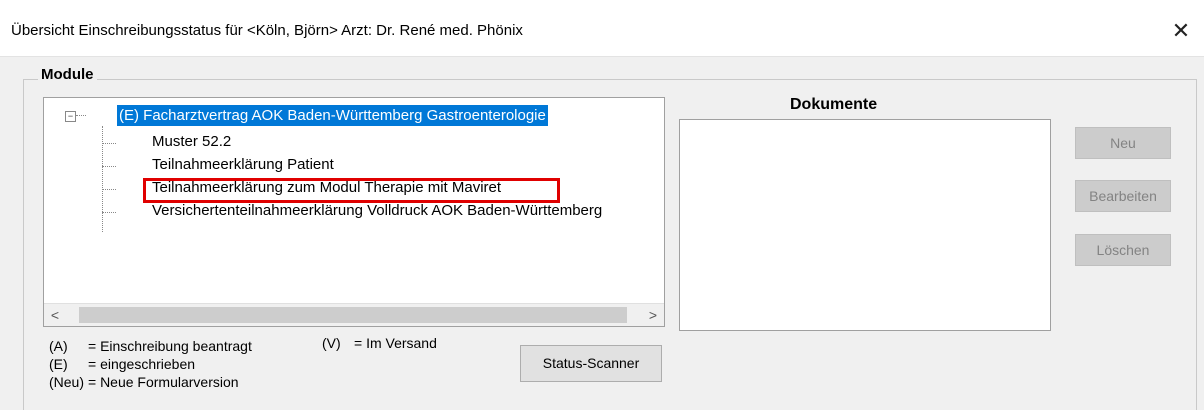  Describe the element at coordinates (70, 116) in the screenshot. I see `collapse-icon: −` at that location.